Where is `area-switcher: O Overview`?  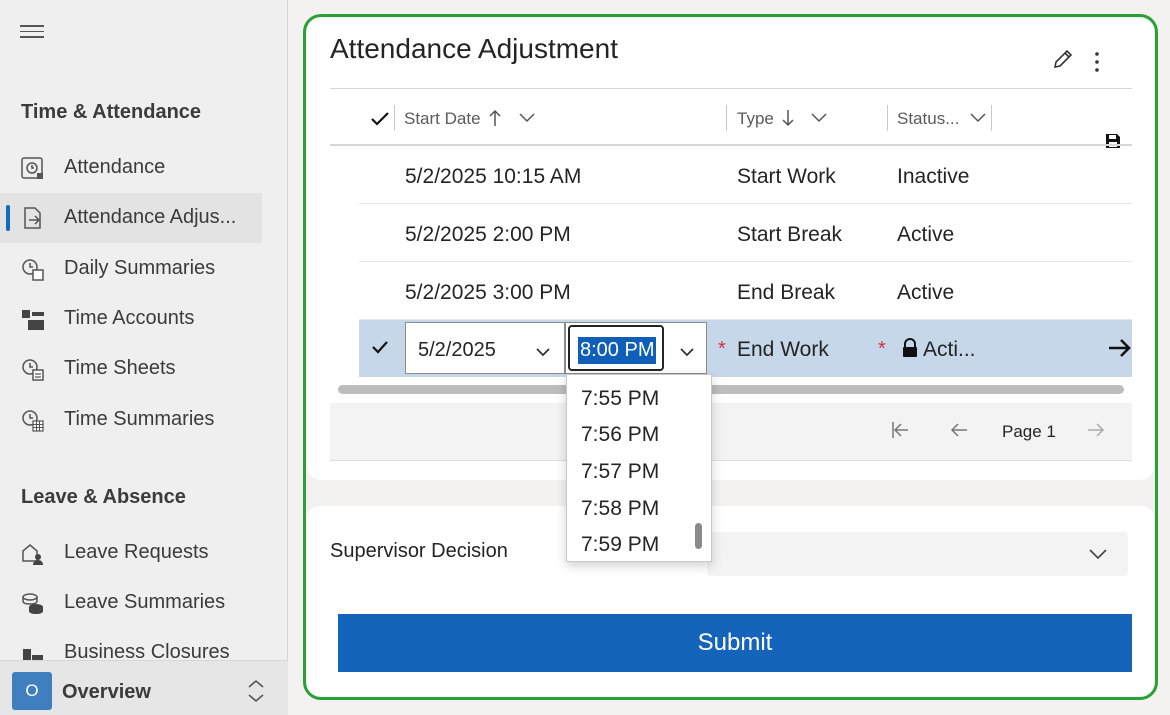
area-switcher: O Overview is located at coordinates (144, 687).